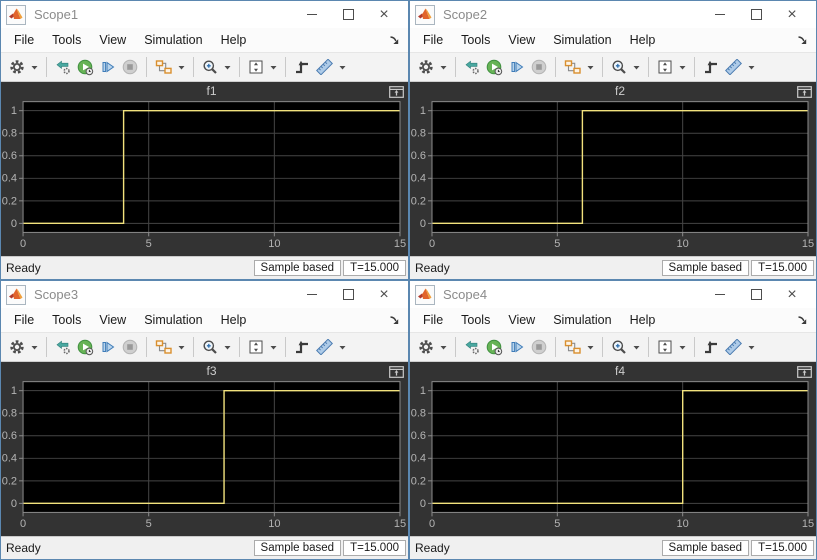  Describe the element at coordinates (204, 294) in the screenshot. I see `titlebar: Scope3 ×` at that location.